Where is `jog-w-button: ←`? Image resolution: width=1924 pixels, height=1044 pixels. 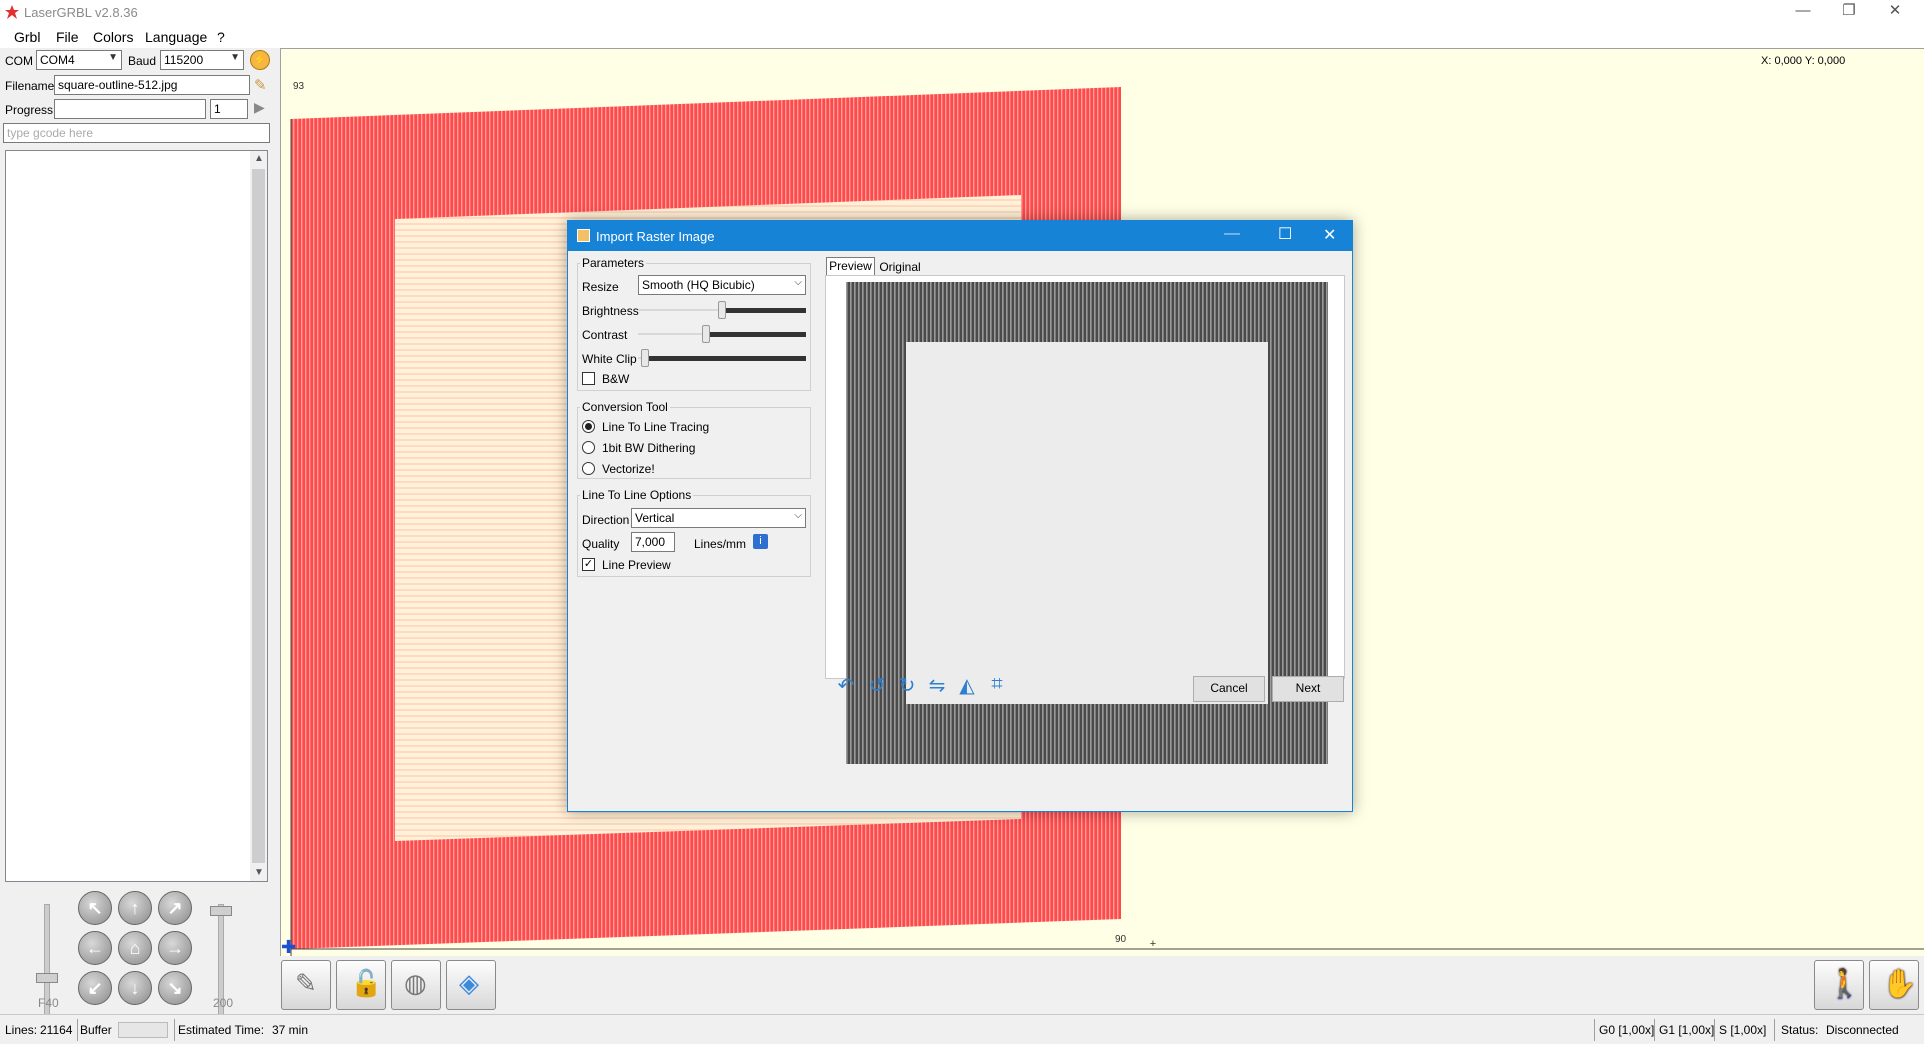 jog-w-button: ← is located at coordinates (95, 948).